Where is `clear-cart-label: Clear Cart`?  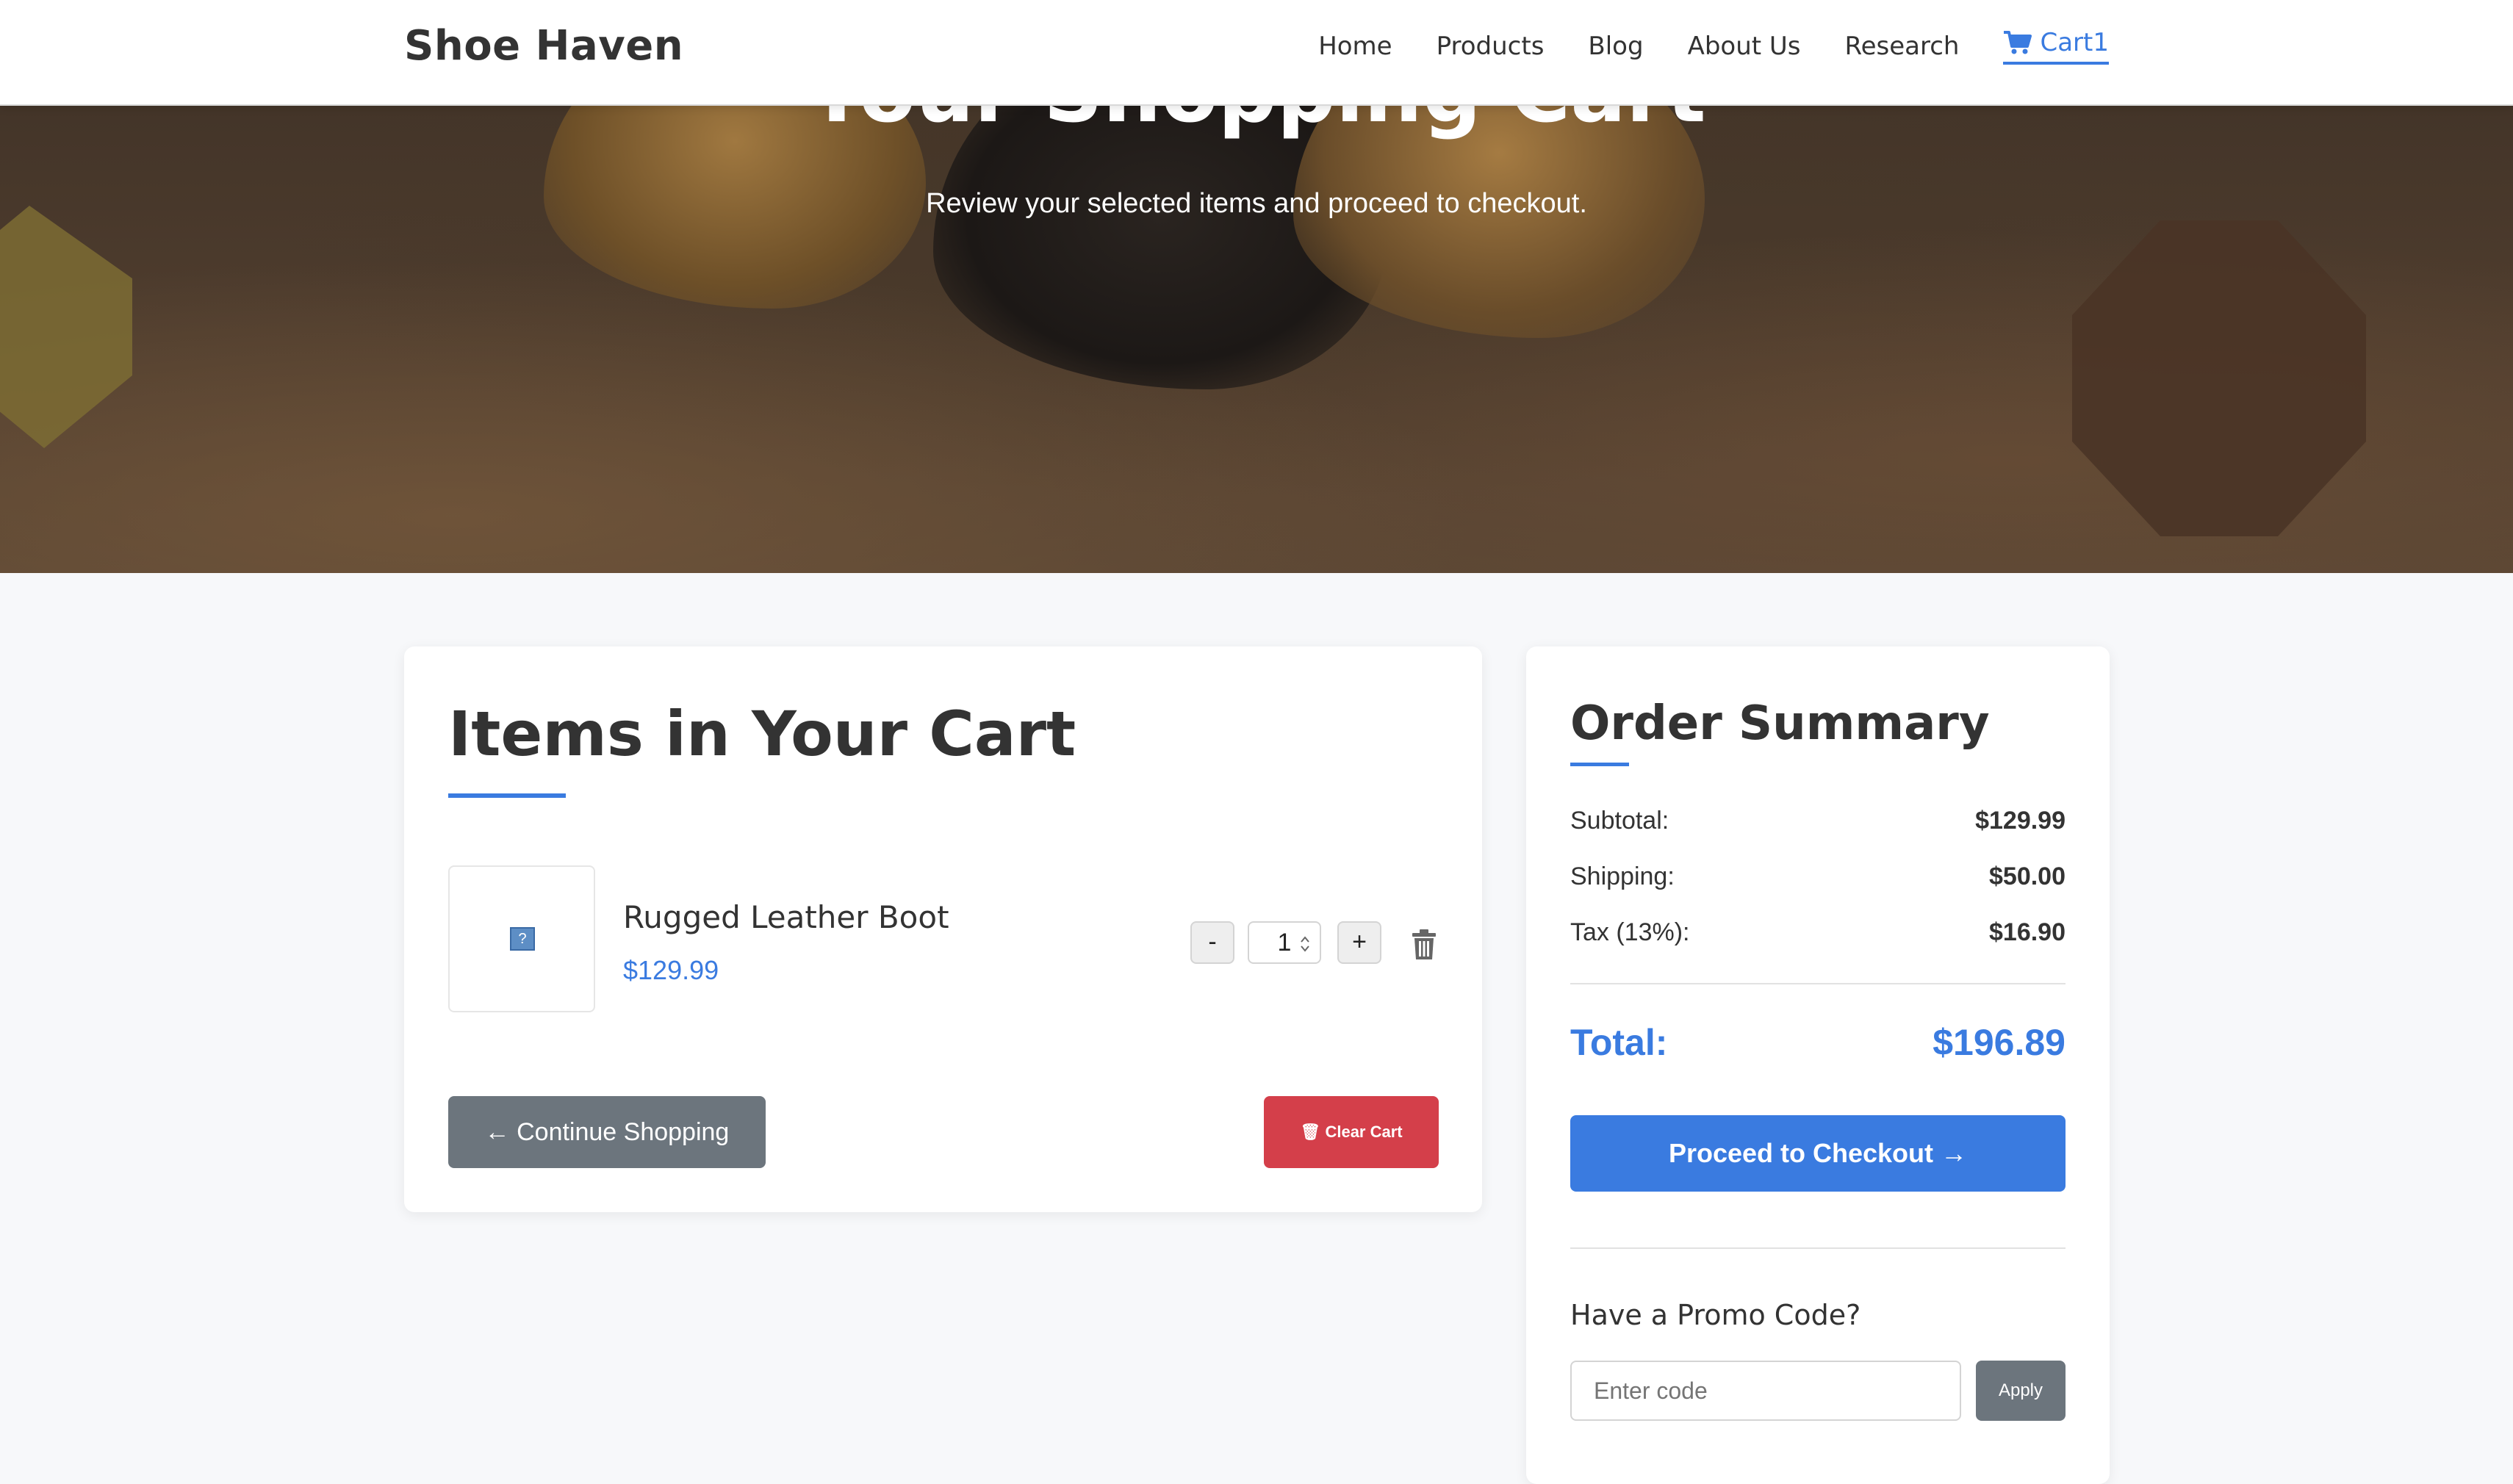
clear-cart-label: Clear Cart is located at coordinates (1364, 1132).